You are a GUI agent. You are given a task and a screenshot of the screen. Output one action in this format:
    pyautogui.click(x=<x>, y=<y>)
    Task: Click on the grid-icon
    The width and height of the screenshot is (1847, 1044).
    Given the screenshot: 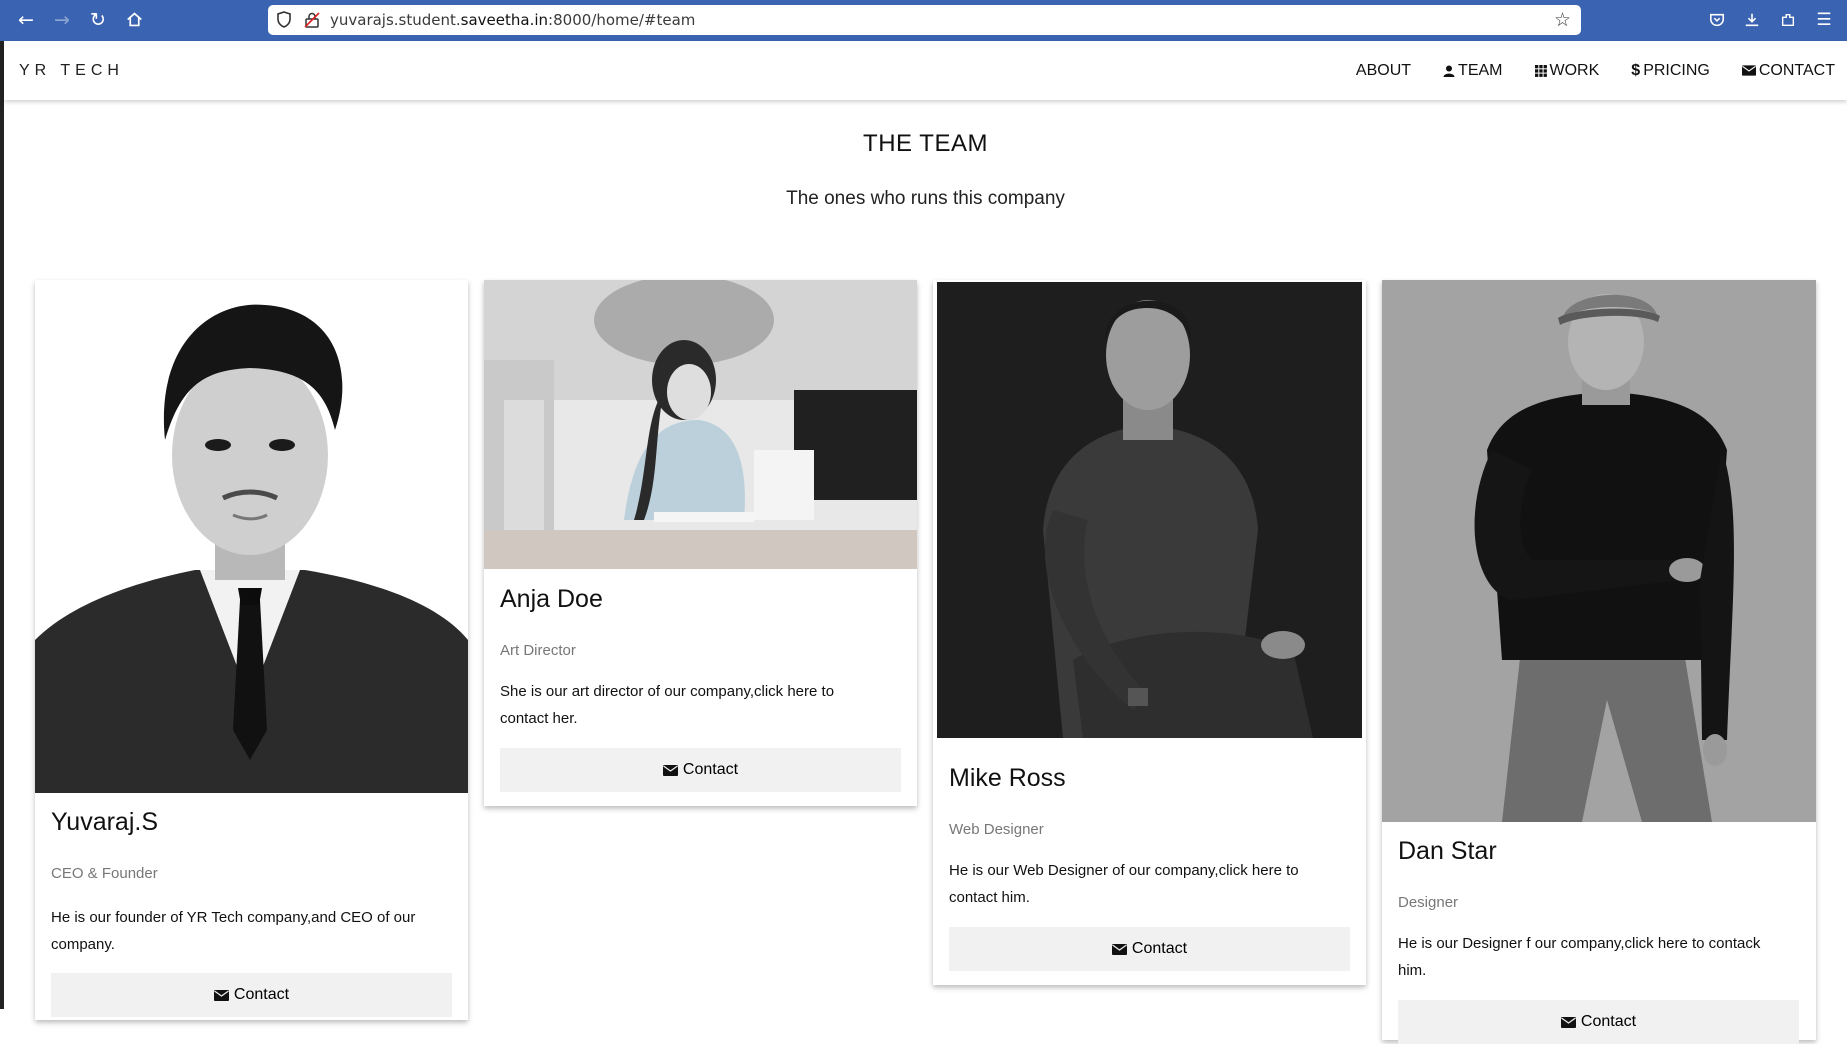 What is the action you would take?
    pyautogui.click(x=1540, y=70)
    